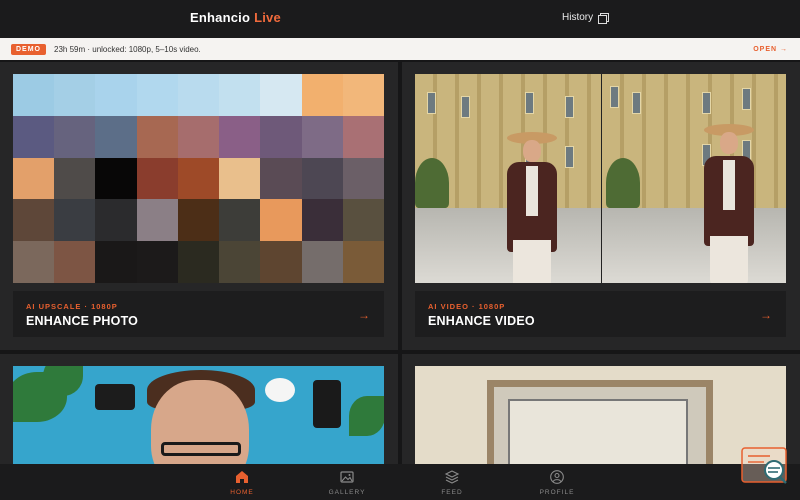 The width and height of the screenshot is (800, 500). What do you see at coordinates (452, 477) in the screenshot?
I see `feed-icon` at bounding box center [452, 477].